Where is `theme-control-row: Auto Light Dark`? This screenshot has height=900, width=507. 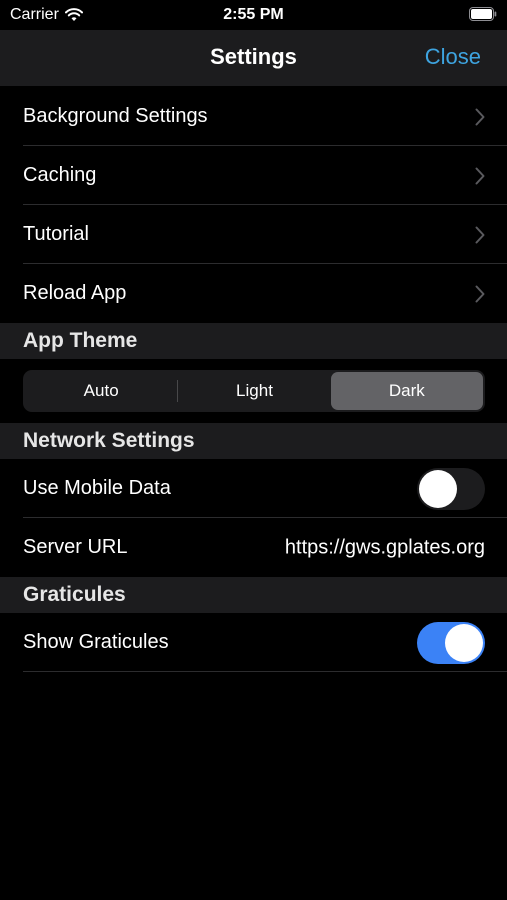
theme-control-row: Auto Light Dark is located at coordinates (253, 391).